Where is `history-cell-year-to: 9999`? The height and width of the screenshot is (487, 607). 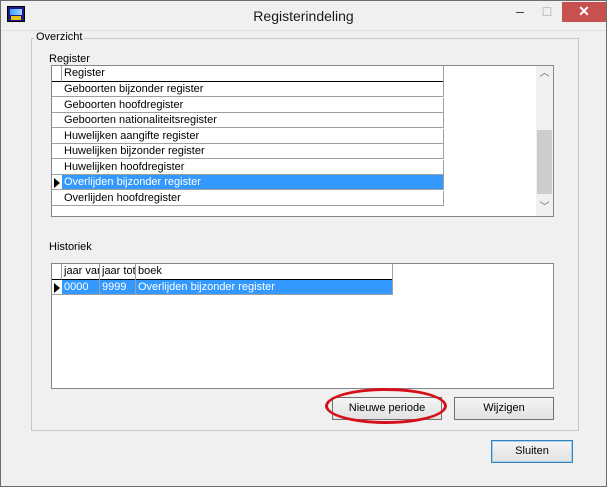 history-cell-year-to: 9999 is located at coordinates (118, 287).